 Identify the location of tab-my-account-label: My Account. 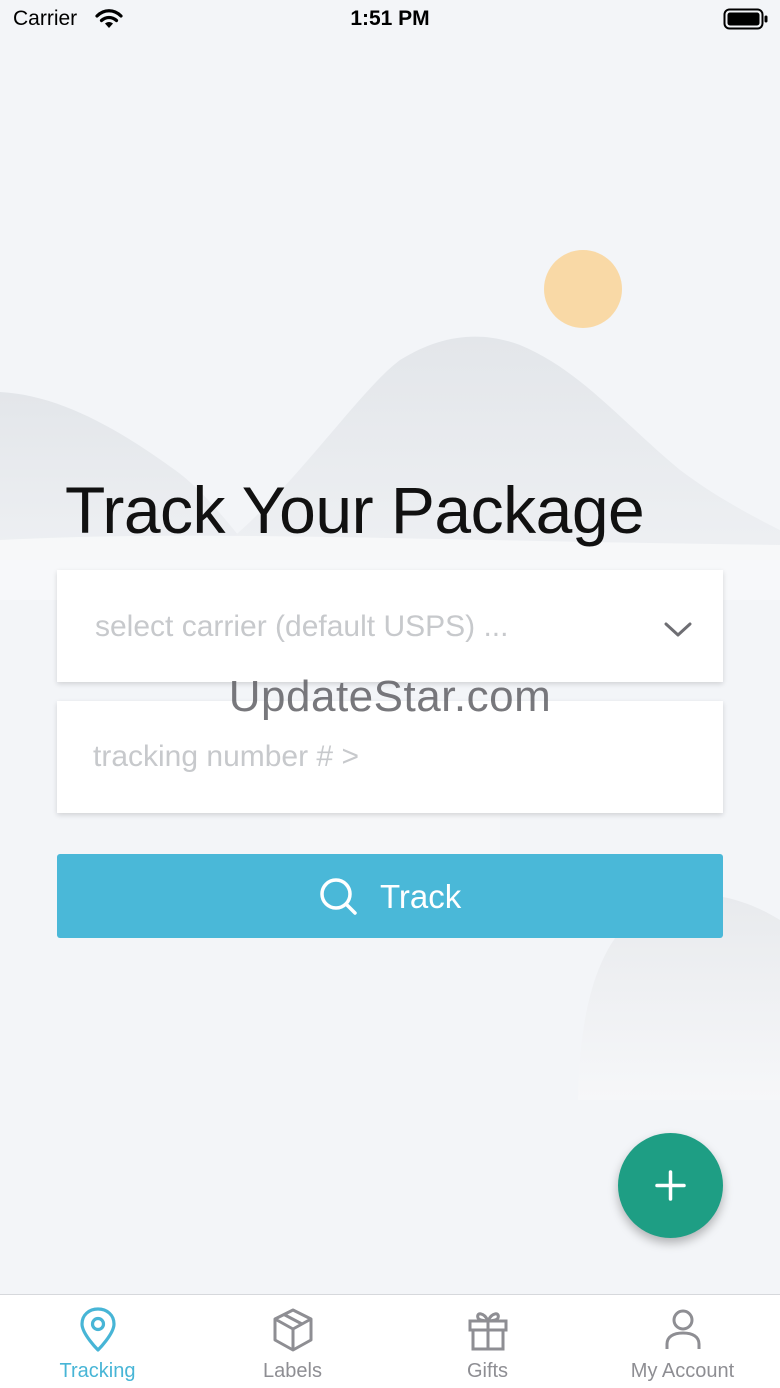
(682, 1371).